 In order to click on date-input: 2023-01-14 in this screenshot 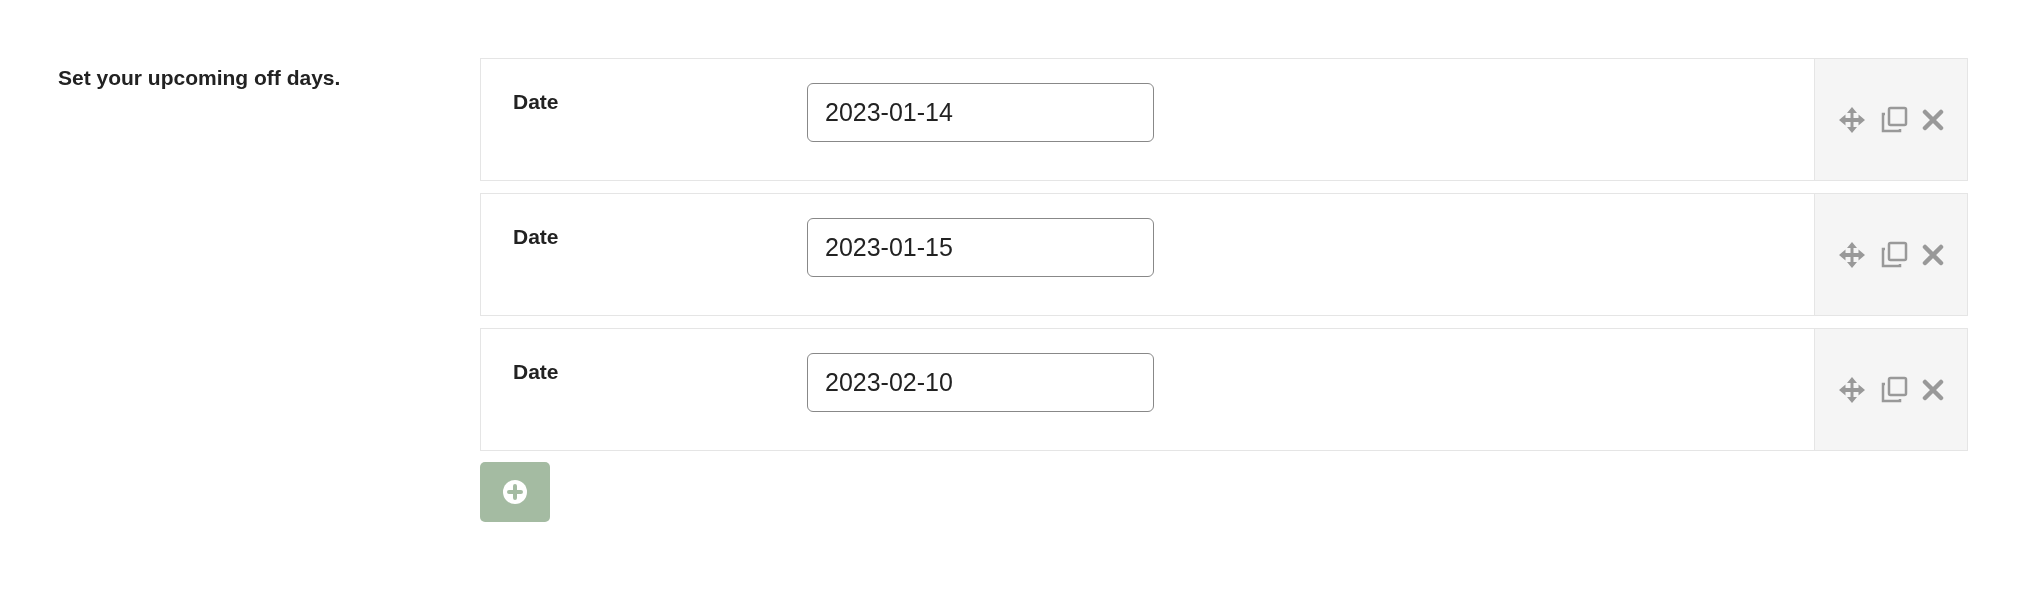, I will do `click(980, 112)`.